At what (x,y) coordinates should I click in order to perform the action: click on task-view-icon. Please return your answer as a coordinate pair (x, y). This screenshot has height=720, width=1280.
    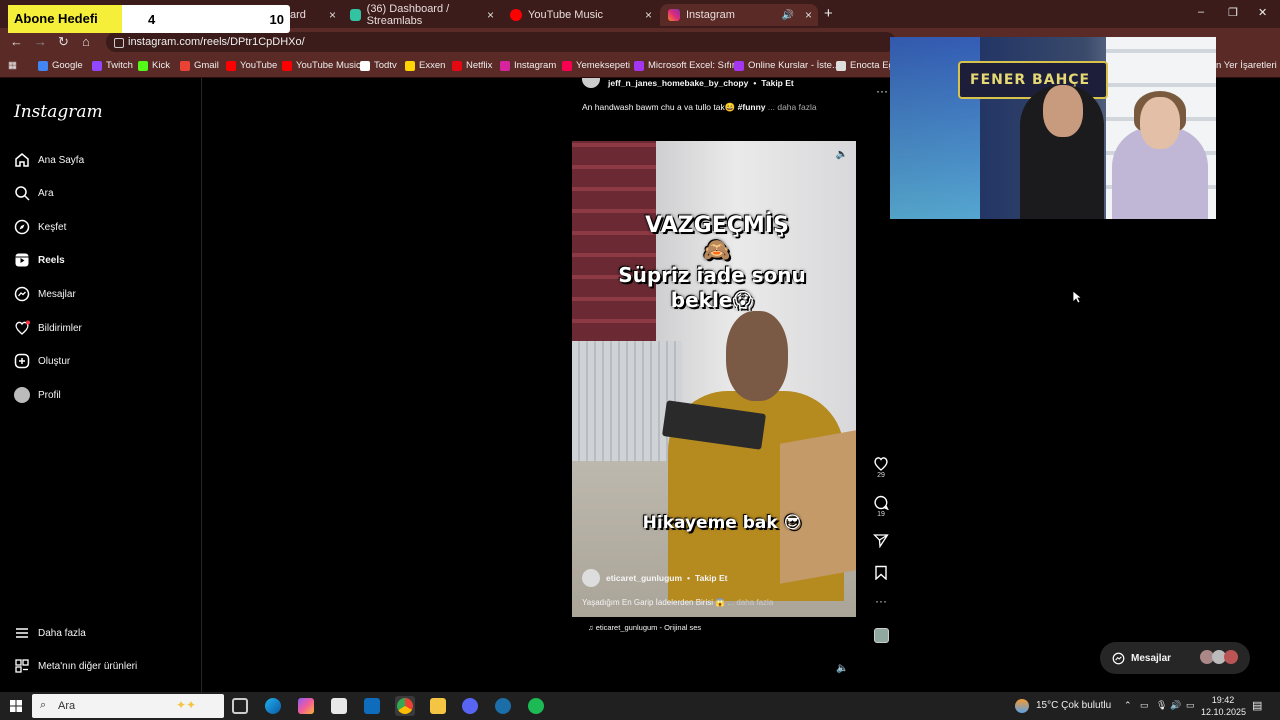
    Looking at the image, I should click on (240, 706).